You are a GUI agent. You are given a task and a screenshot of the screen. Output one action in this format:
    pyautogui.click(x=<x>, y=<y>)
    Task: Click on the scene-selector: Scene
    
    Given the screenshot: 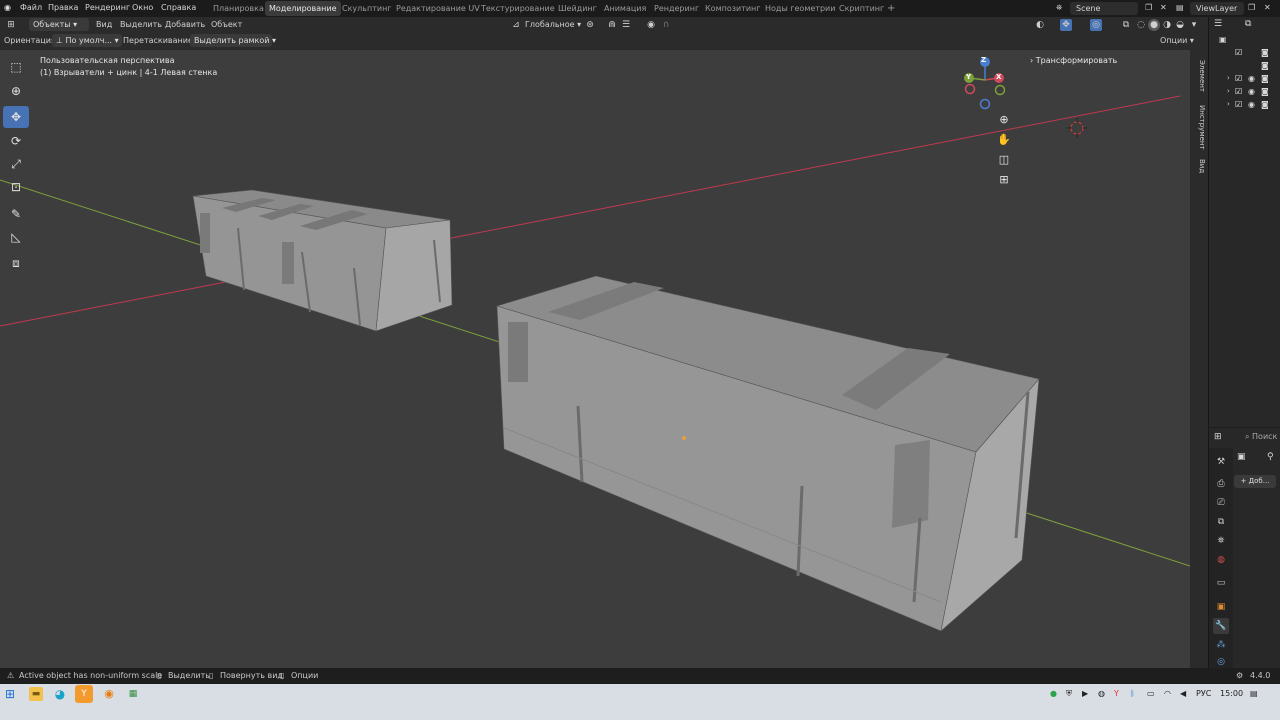 What is the action you would take?
    pyautogui.click(x=1104, y=8)
    